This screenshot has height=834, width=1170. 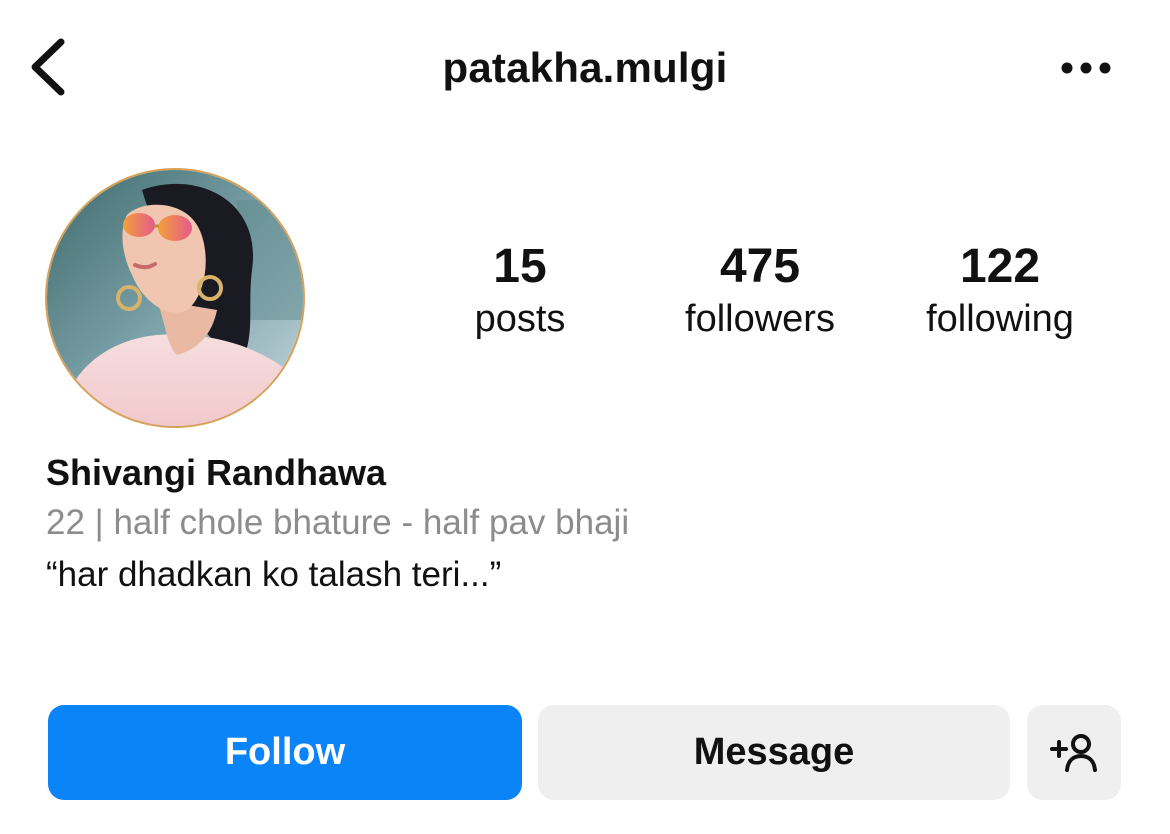 I want to click on follow-button-label: Follow, so click(x=285, y=752).